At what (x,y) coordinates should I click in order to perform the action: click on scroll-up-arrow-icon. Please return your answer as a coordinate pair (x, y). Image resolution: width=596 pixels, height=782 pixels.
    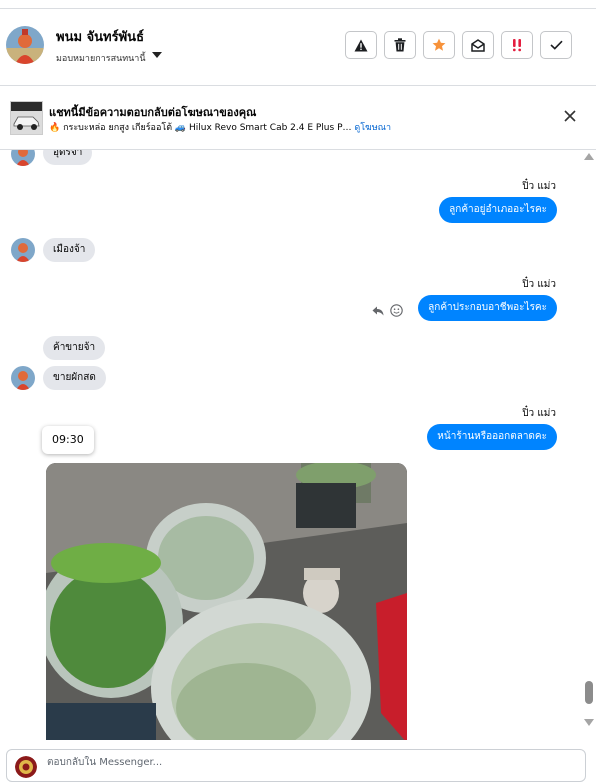
    Looking at the image, I should click on (589, 156).